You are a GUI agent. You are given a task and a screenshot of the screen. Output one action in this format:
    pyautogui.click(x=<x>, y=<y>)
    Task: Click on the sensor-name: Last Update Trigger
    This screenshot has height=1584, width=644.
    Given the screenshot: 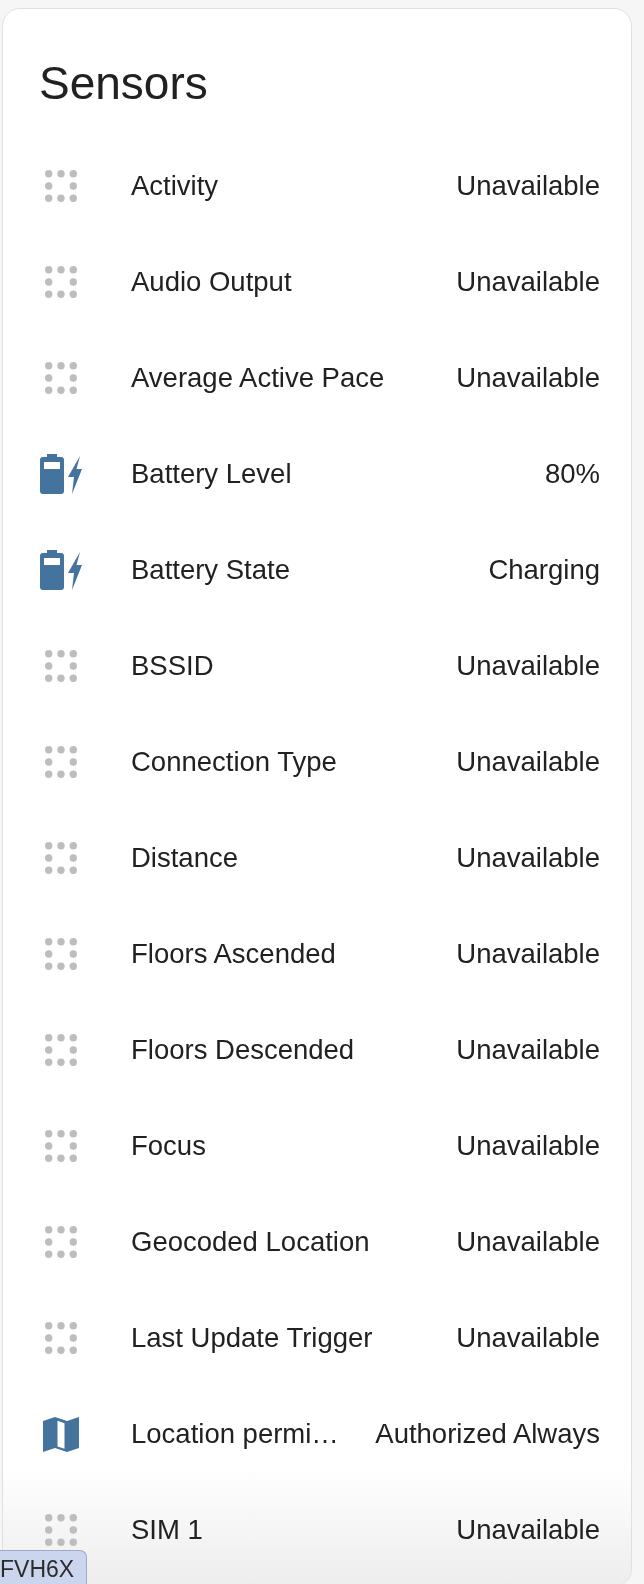 What is the action you would take?
    pyautogui.click(x=252, y=1338)
    